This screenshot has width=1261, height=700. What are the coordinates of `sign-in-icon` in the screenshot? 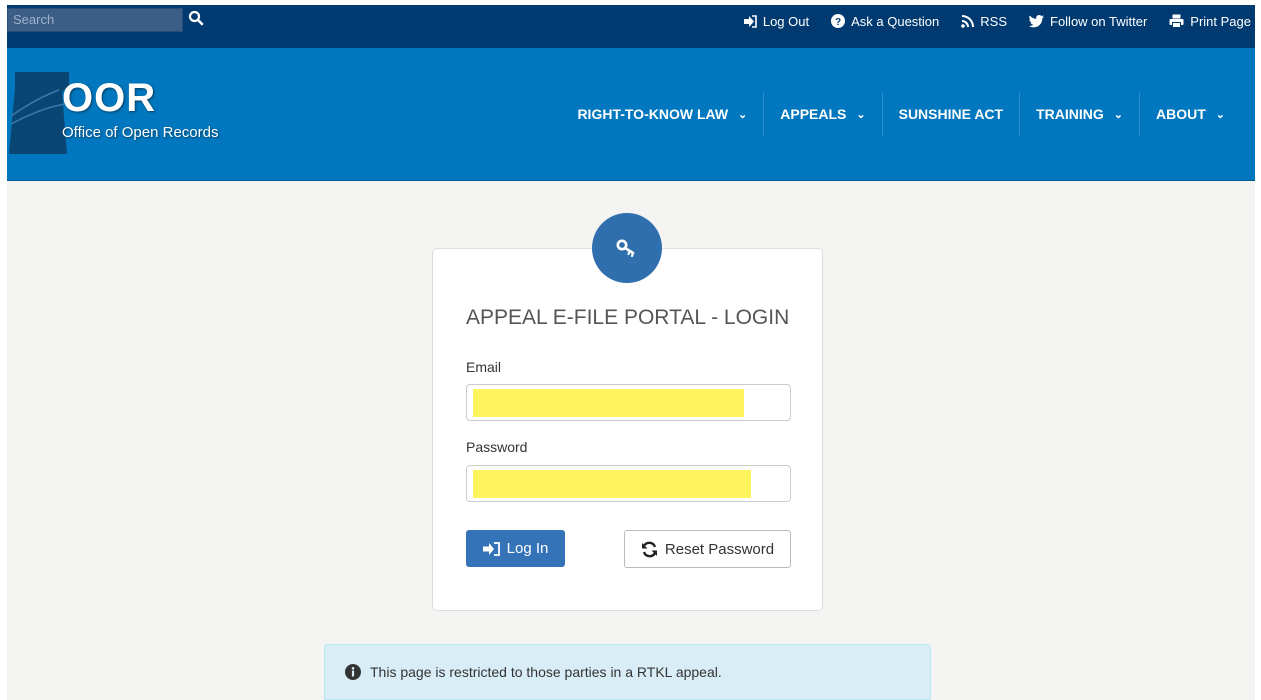 It's located at (491, 548).